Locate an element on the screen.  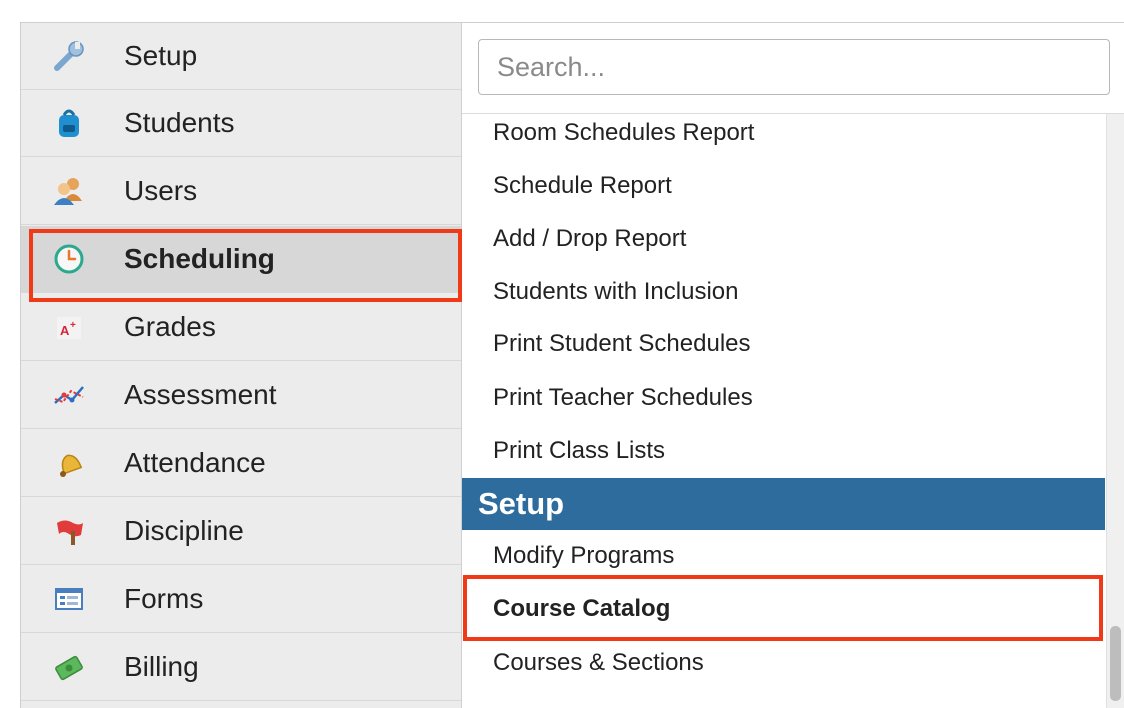
sidebar-item-label: Scheduling is located at coordinates (199, 258).